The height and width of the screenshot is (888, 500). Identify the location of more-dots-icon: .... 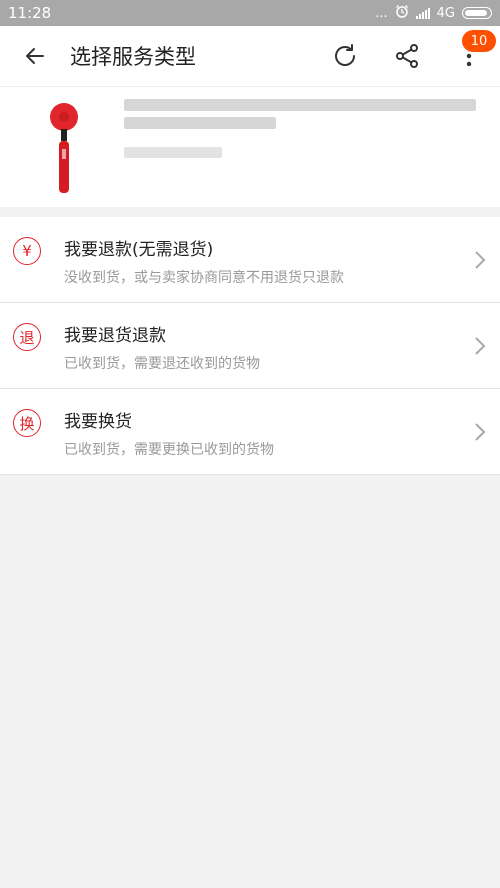
(381, 13).